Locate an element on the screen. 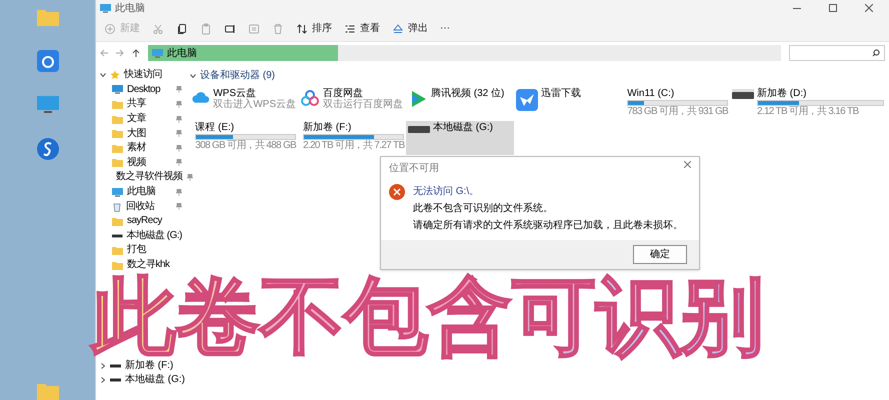 This screenshot has width=889, height=400. toolbar-button: 排序 is located at coordinates (314, 28).